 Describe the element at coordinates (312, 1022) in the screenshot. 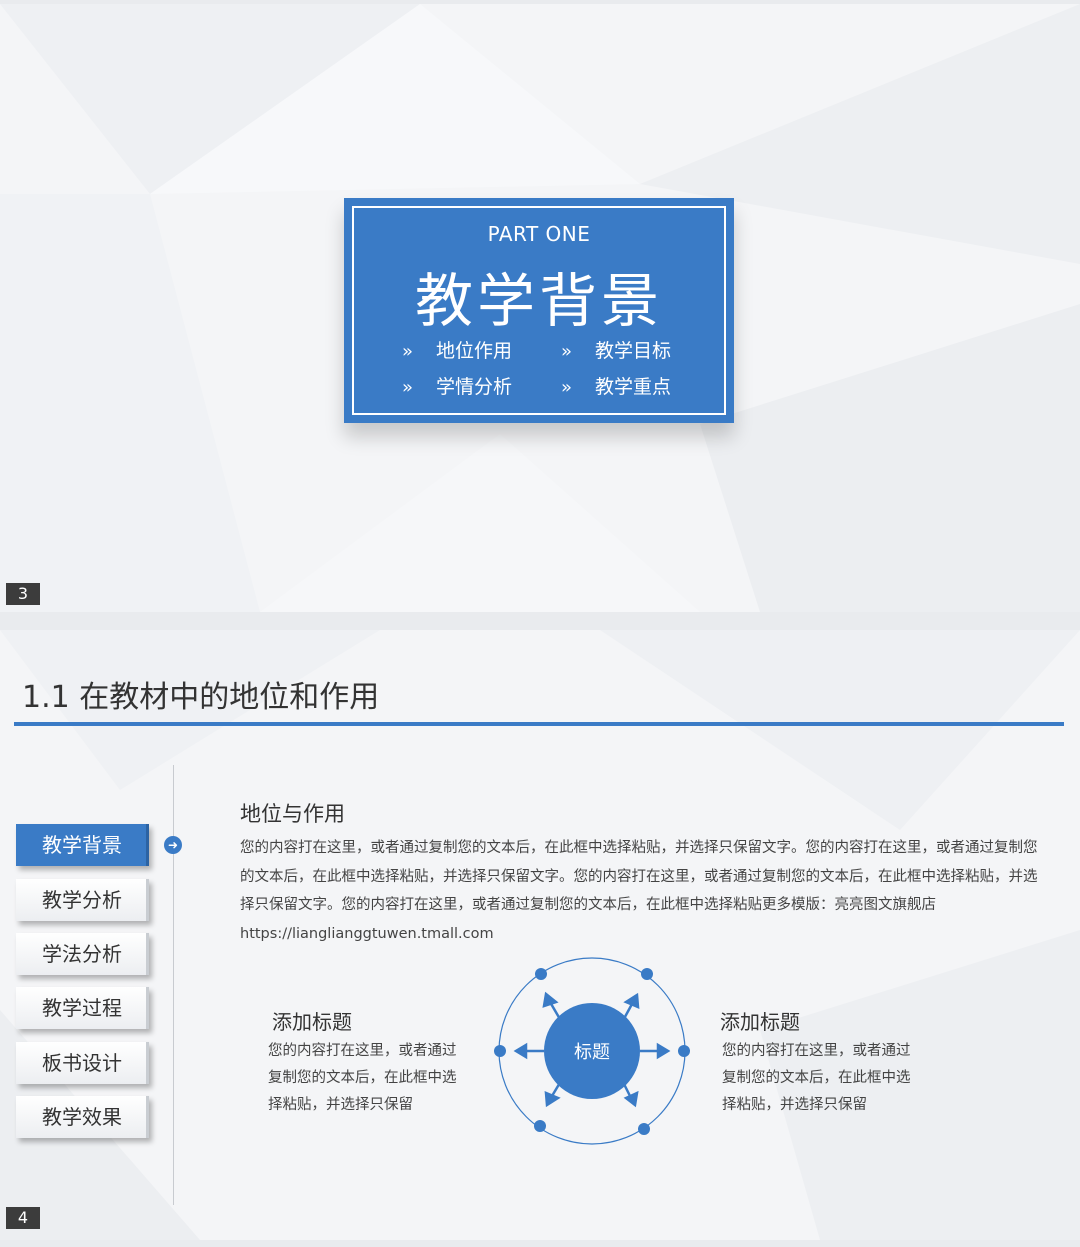

I see `left-block-title: 添加标题` at that location.